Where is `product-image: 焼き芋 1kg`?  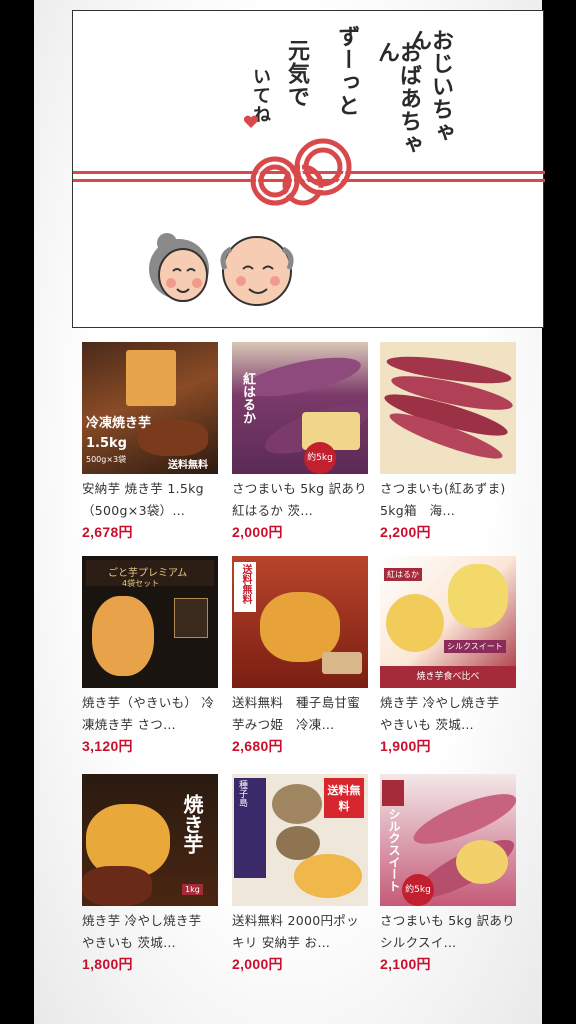 product-image: 焼き芋 1kg is located at coordinates (150, 840).